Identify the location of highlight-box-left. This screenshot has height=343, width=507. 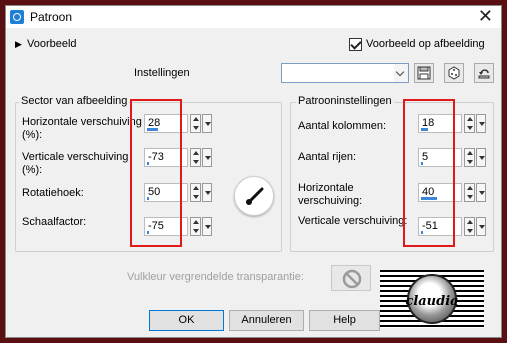
(156, 173).